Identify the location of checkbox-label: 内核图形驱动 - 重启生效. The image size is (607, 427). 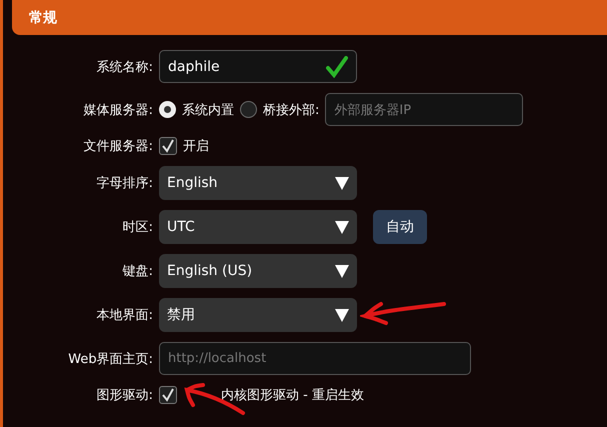
(292, 395).